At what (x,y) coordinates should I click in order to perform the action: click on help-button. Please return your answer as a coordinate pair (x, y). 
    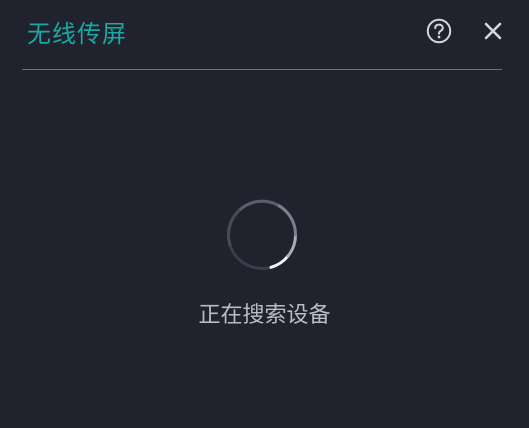
    Looking at the image, I should click on (439, 33).